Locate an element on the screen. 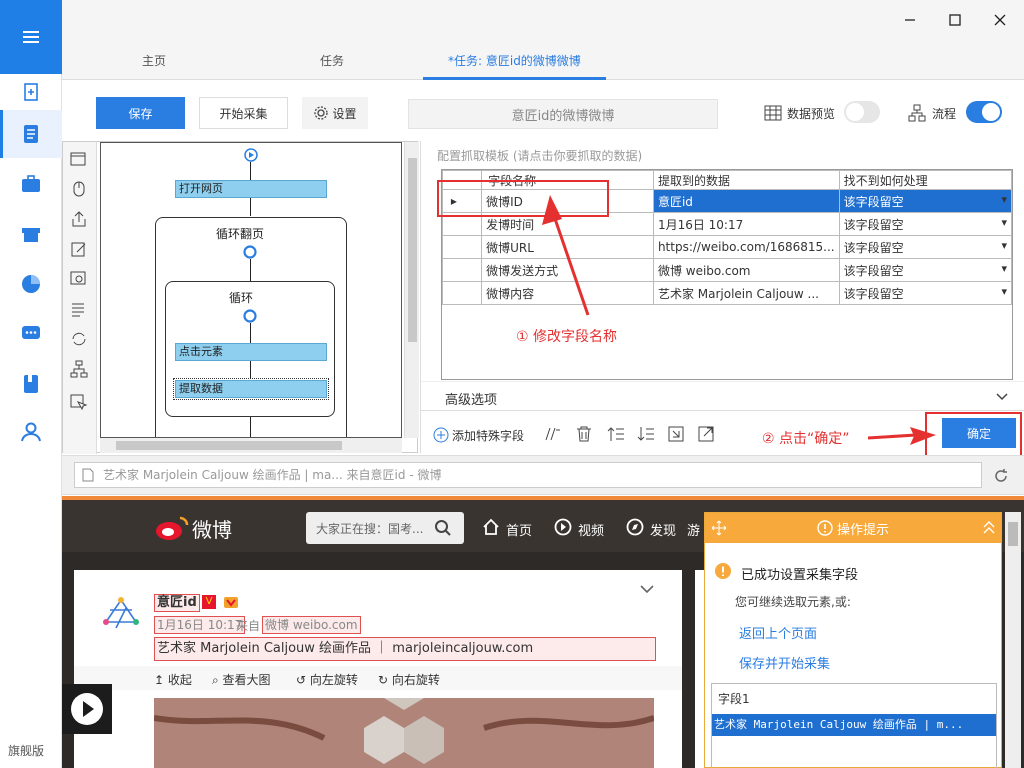 Image resolution: width=1024 pixels, height=768 pixels. maximize-icon is located at coordinates (955, 20).